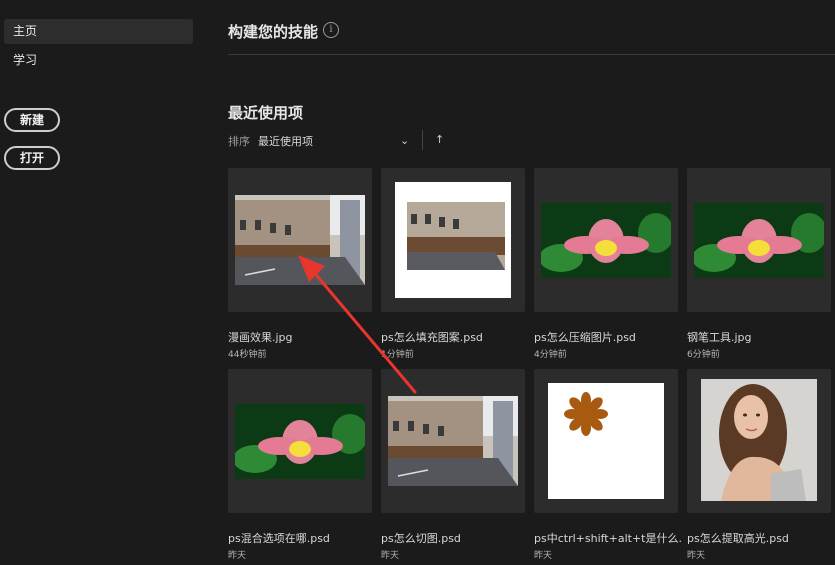 This screenshot has width=835, height=565. Describe the element at coordinates (266, 113) in the screenshot. I see `recent-title: 最近使用项` at that location.